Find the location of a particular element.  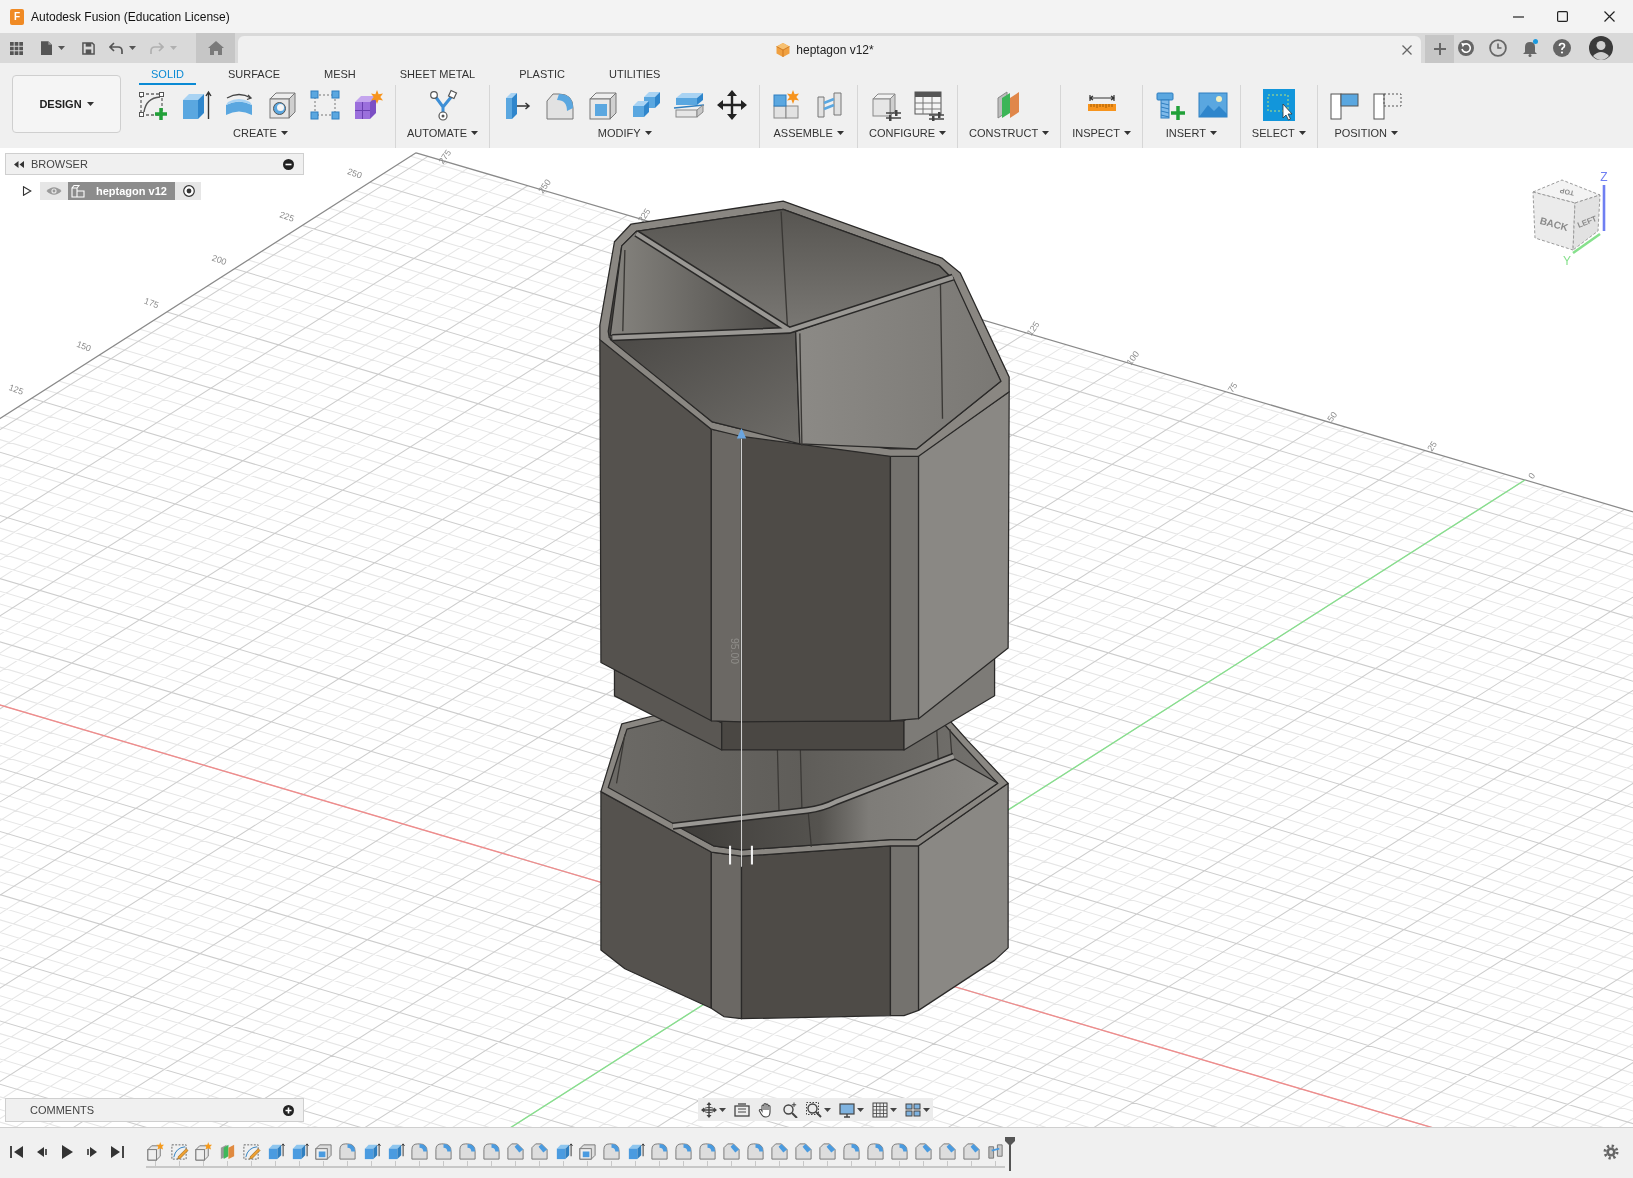

skip-end-icon is located at coordinates (117, 1152).